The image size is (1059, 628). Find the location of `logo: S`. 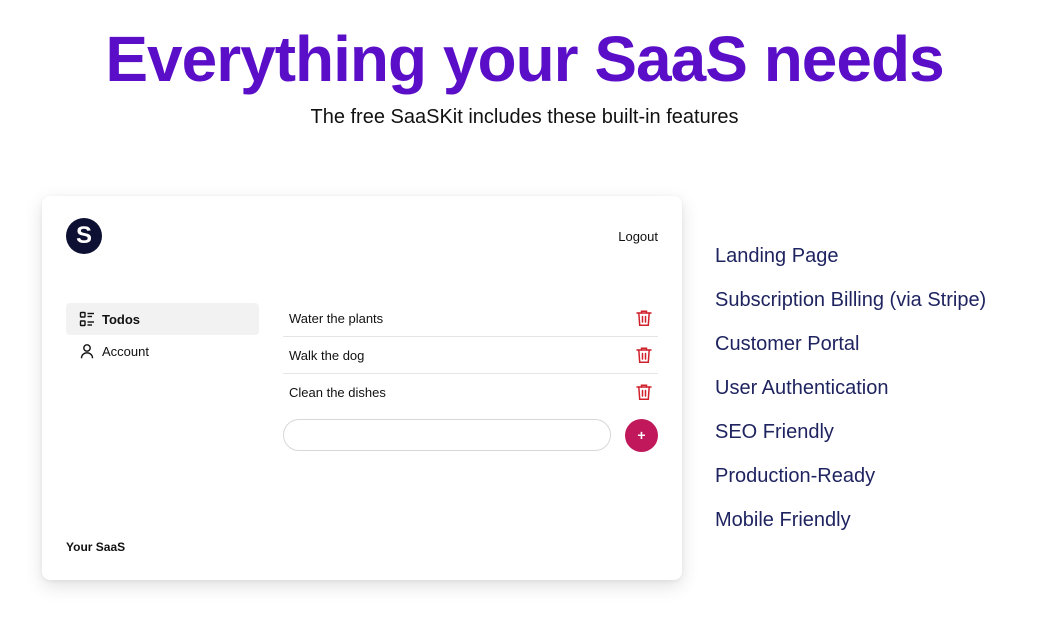

logo: S is located at coordinates (84, 236).